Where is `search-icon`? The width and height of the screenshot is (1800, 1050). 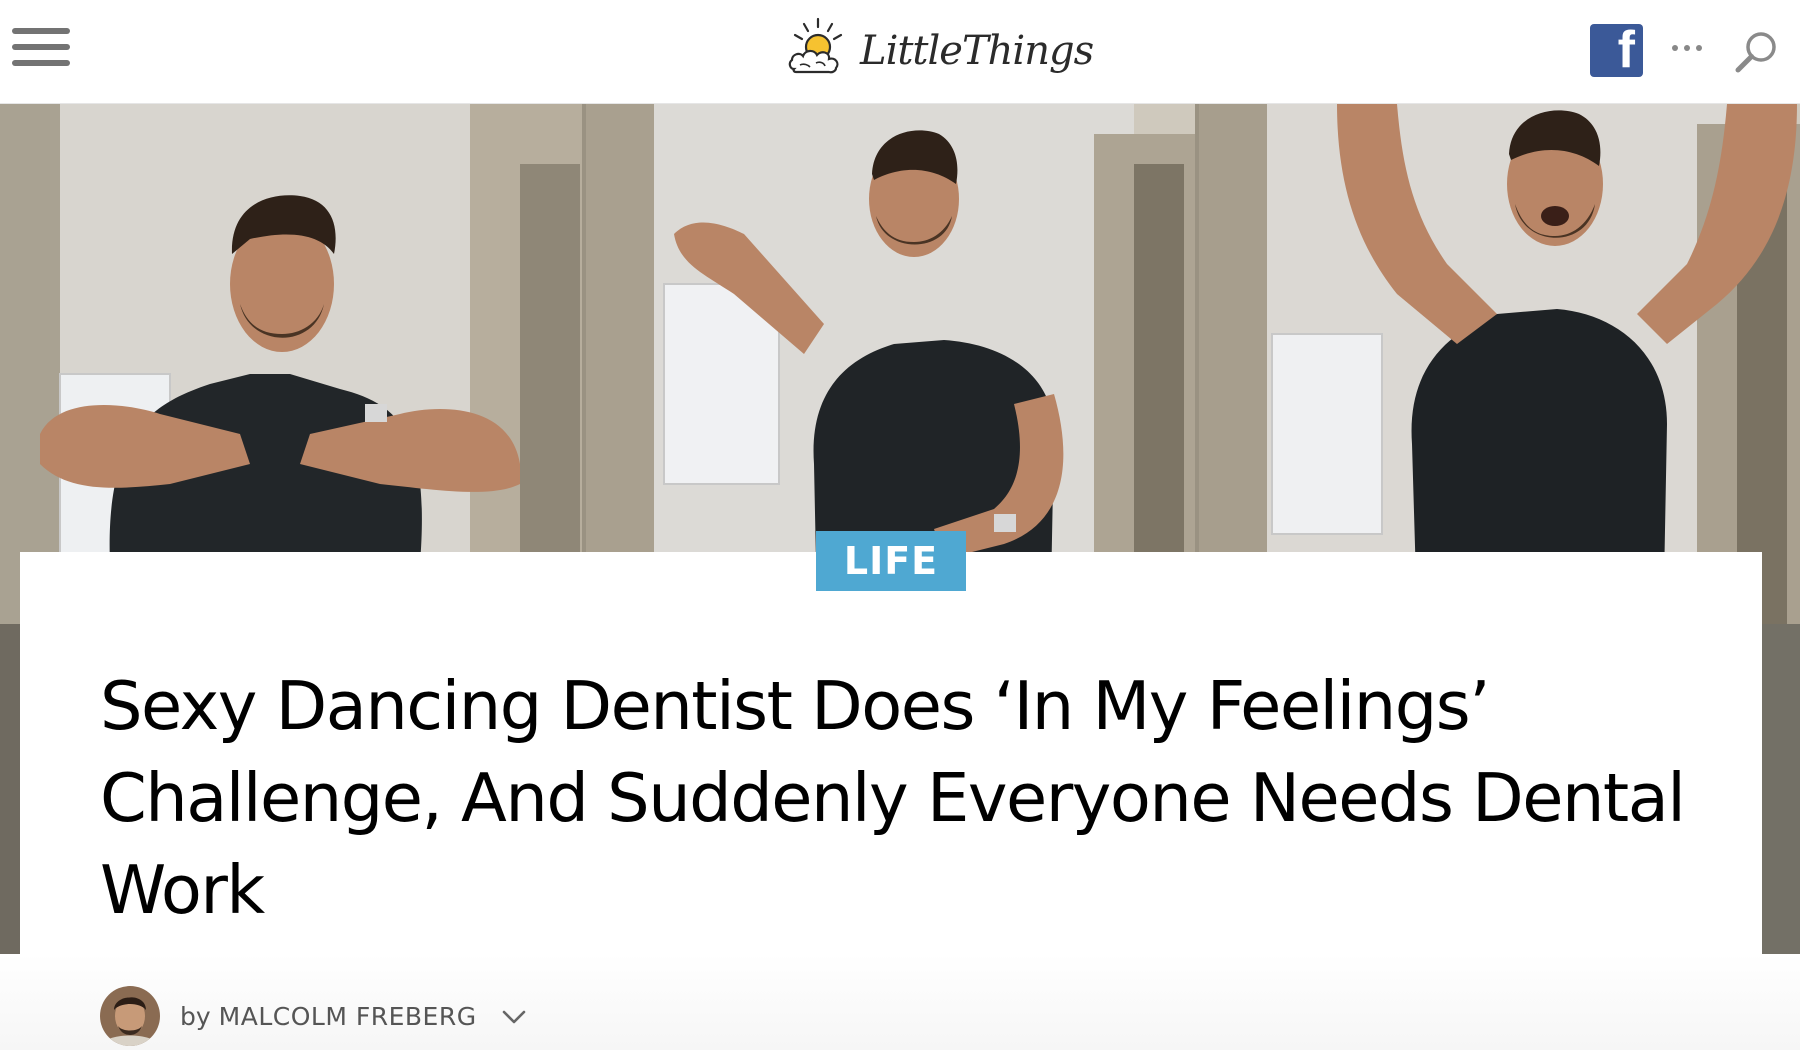
search-icon is located at coordinates (1756, 52).